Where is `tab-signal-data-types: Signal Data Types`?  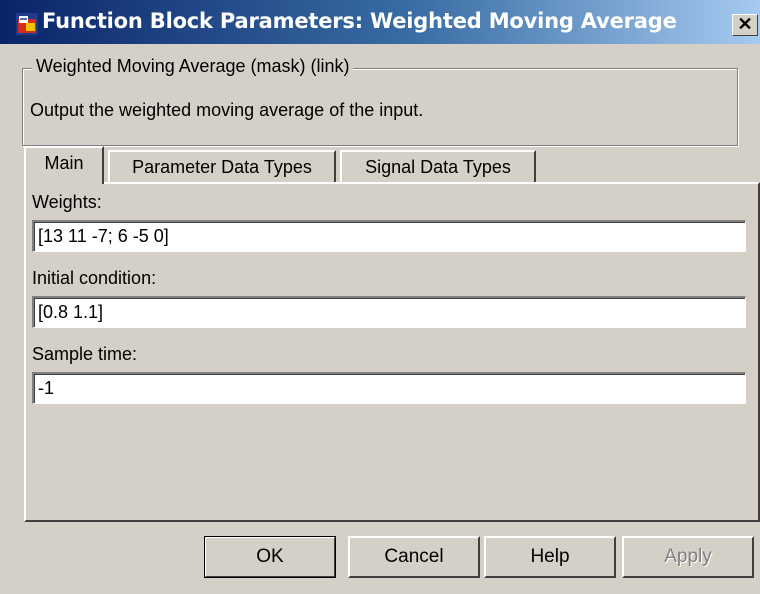 tab-signal-data-types: Signal Data Types is located at coordinates (438, 167).